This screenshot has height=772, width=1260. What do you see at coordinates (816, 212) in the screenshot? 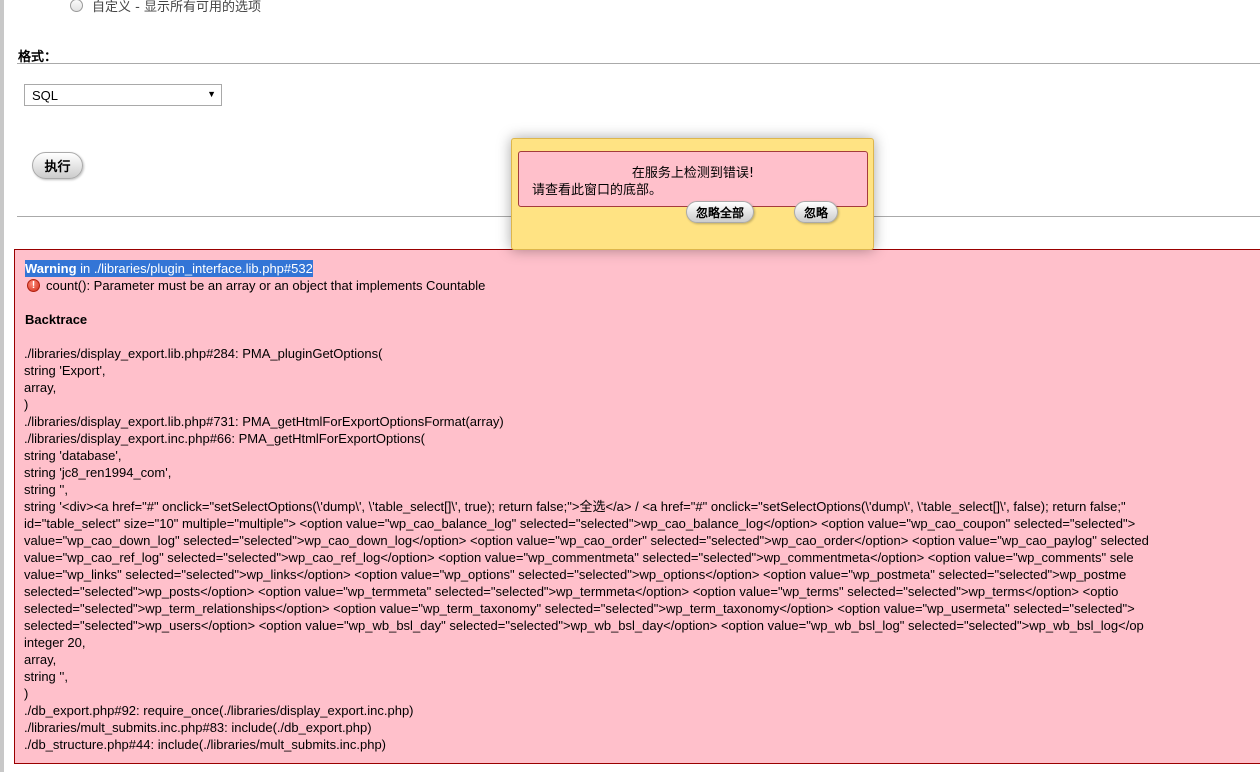
I see `ignore-button: 忽略` at bounding box center [816, 212].